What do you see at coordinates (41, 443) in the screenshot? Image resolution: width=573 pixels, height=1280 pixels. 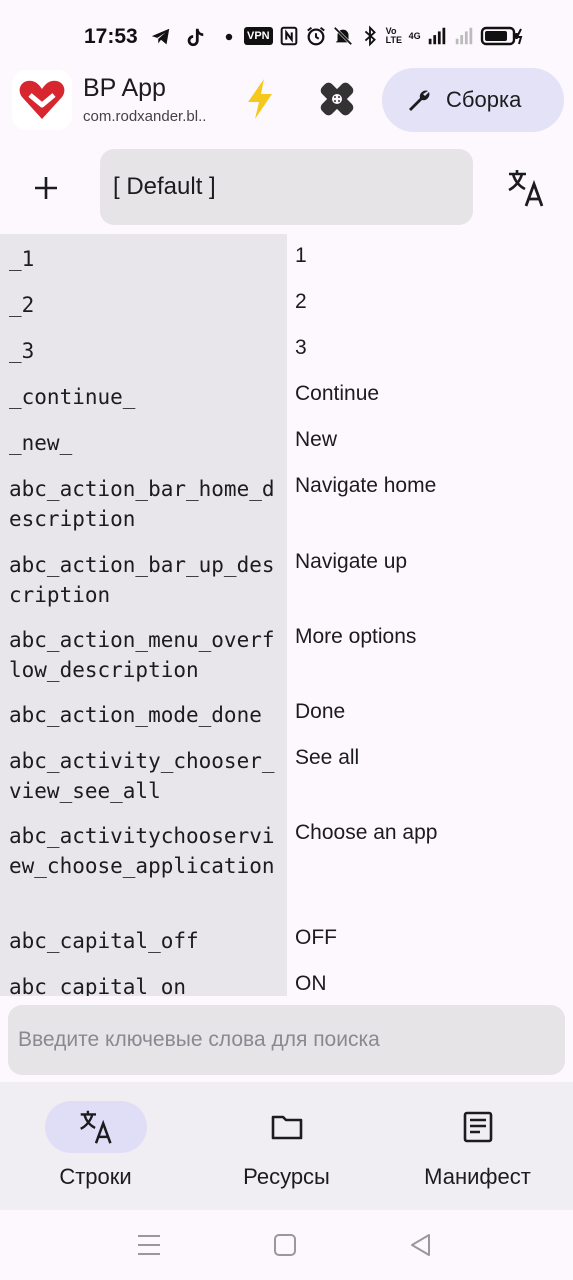 I see `string-key: _new_` at bounding box center [41, 443].